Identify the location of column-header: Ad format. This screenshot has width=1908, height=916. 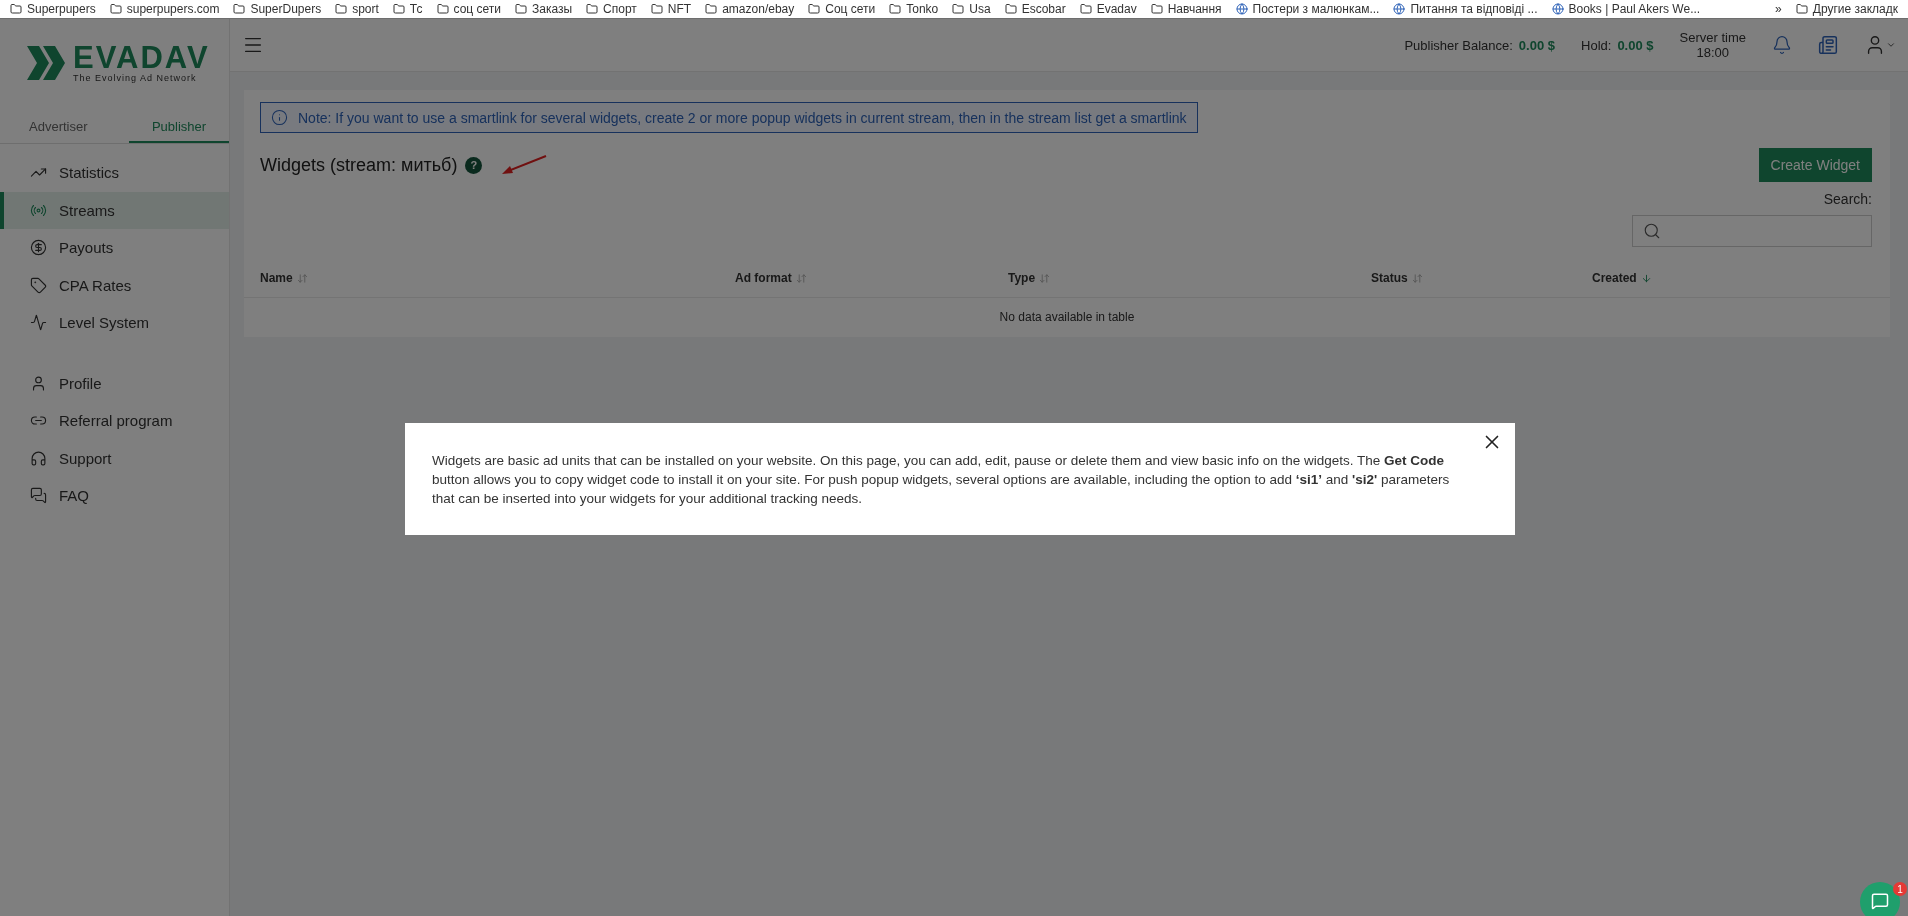
(871, 278).